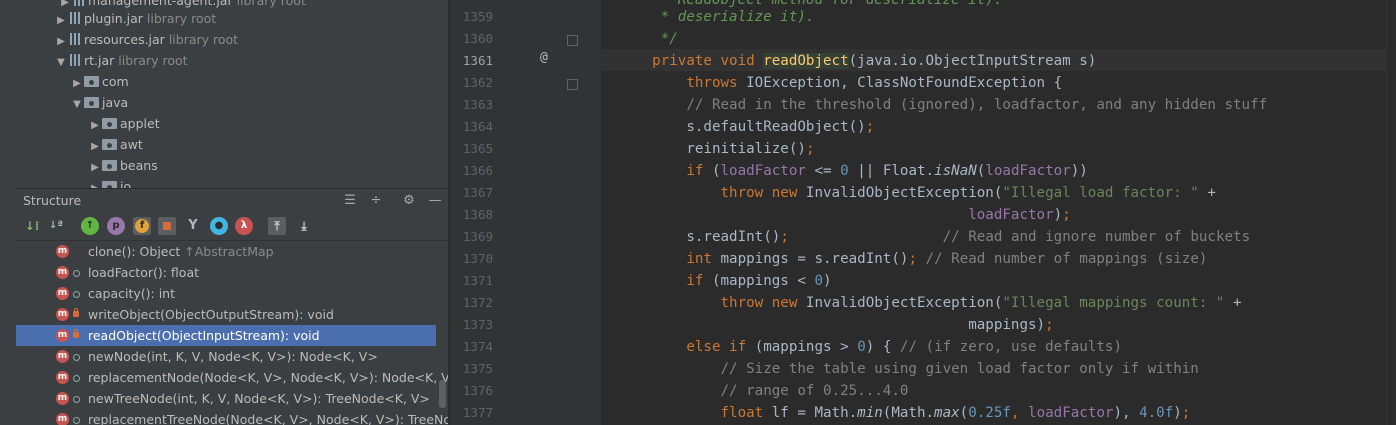 The image size is (1396, 425). I want to click on code-line: */, so click(648, 39).